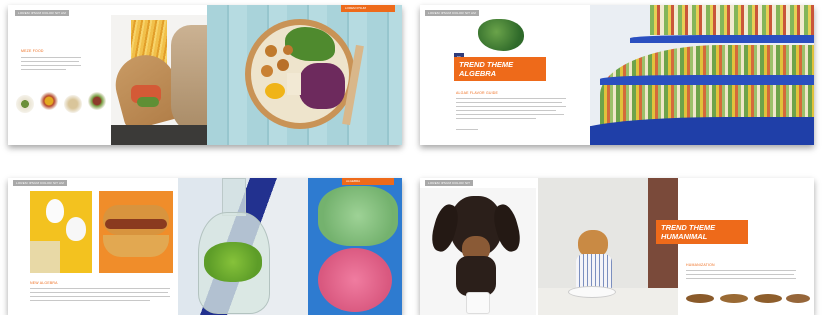 The height and width of the screenshot is (315, 824). What do you see at coordinates (159, 80) in the screenshot?
I see `gyros-image` at bounding box center [159, 80].